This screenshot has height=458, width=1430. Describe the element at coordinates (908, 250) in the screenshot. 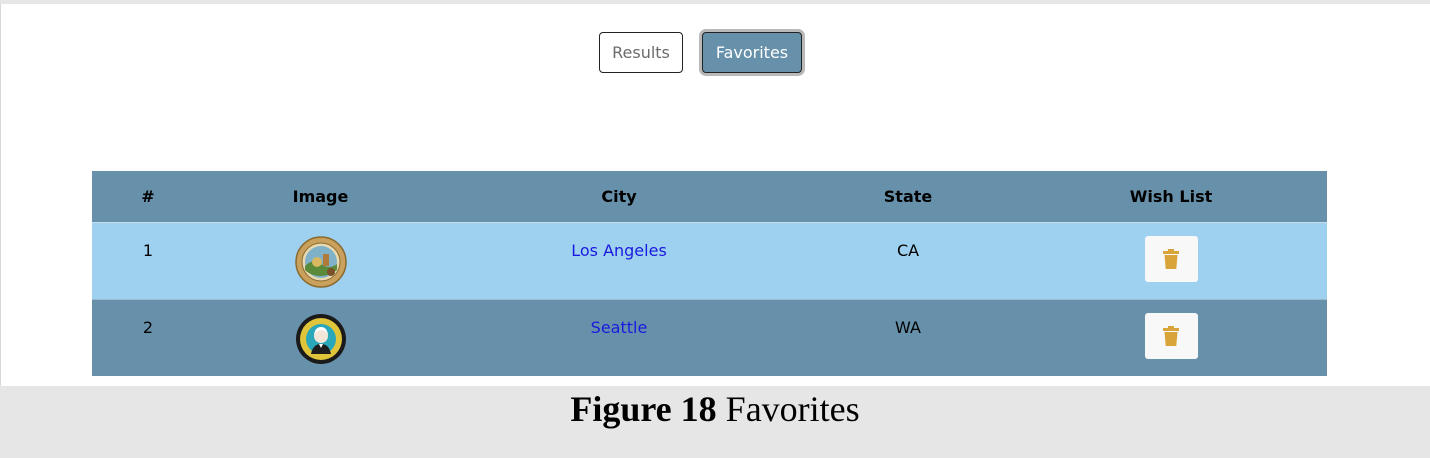

I see `row-state: CA` at that location.